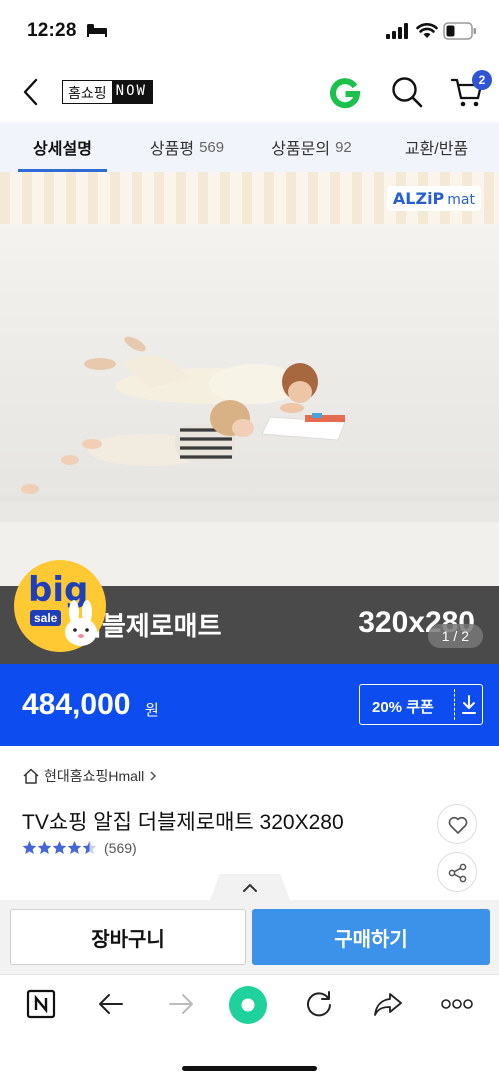 The width and height of the screenshot is (499, 1080). Describe the element at coordinates (81, 623) in the screenshot. I see `rabbit-mascot-icon` at that location.